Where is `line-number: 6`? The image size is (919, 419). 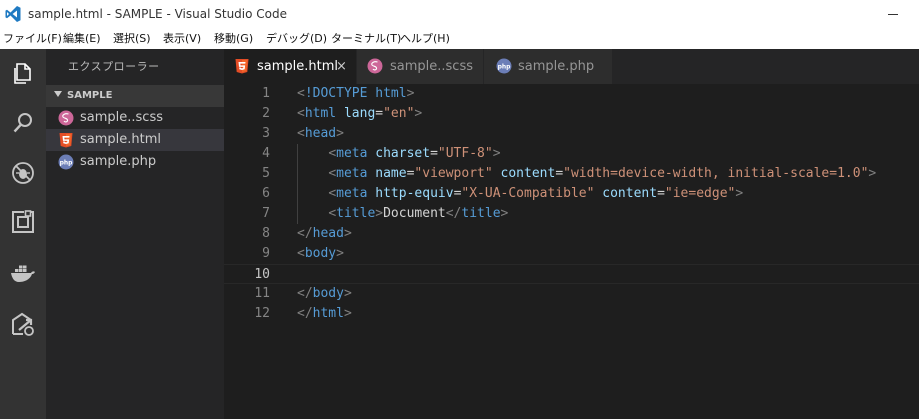 line-number: 6 is located at coordinates (266, 193).